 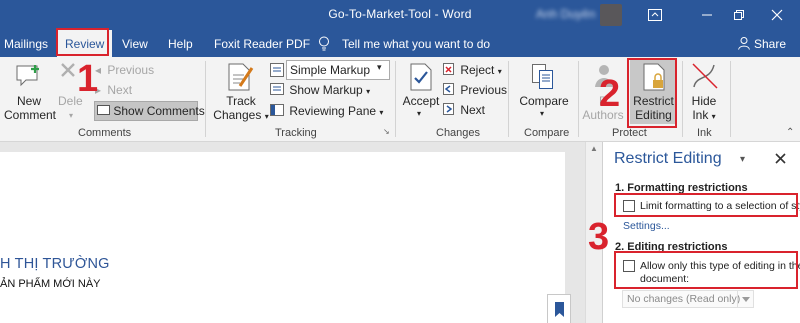 What do you see at coordinates (610, 94) in the screenshot?
I see `step-number-2: 2` at bounding box center [610, 94].